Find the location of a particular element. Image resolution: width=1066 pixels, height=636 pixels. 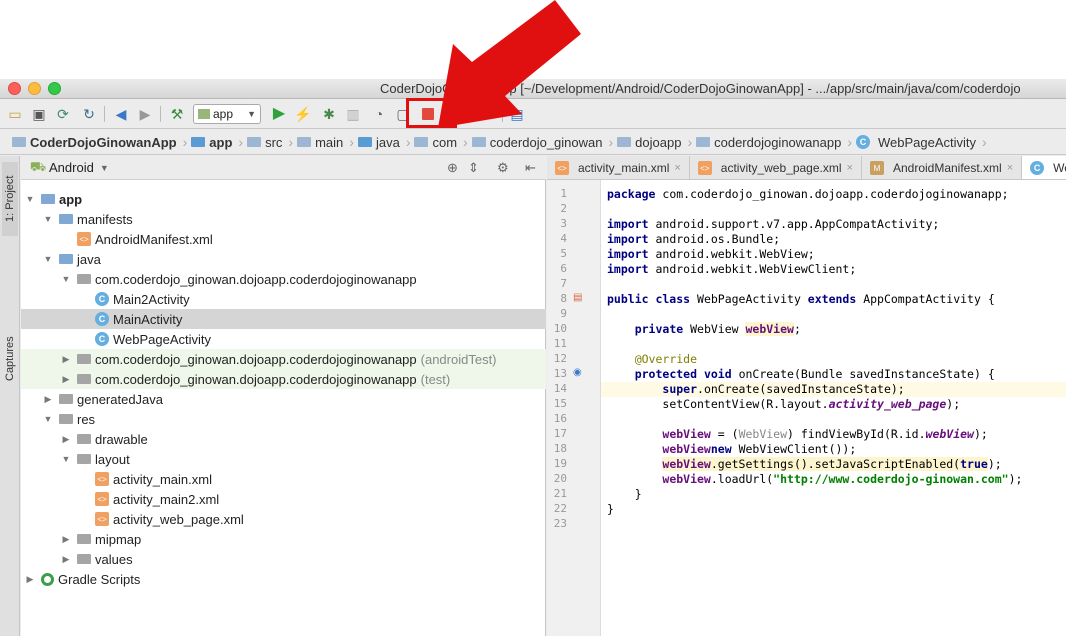

code-line: import android.webkit.WebView; is located at coordinates (711, 254).